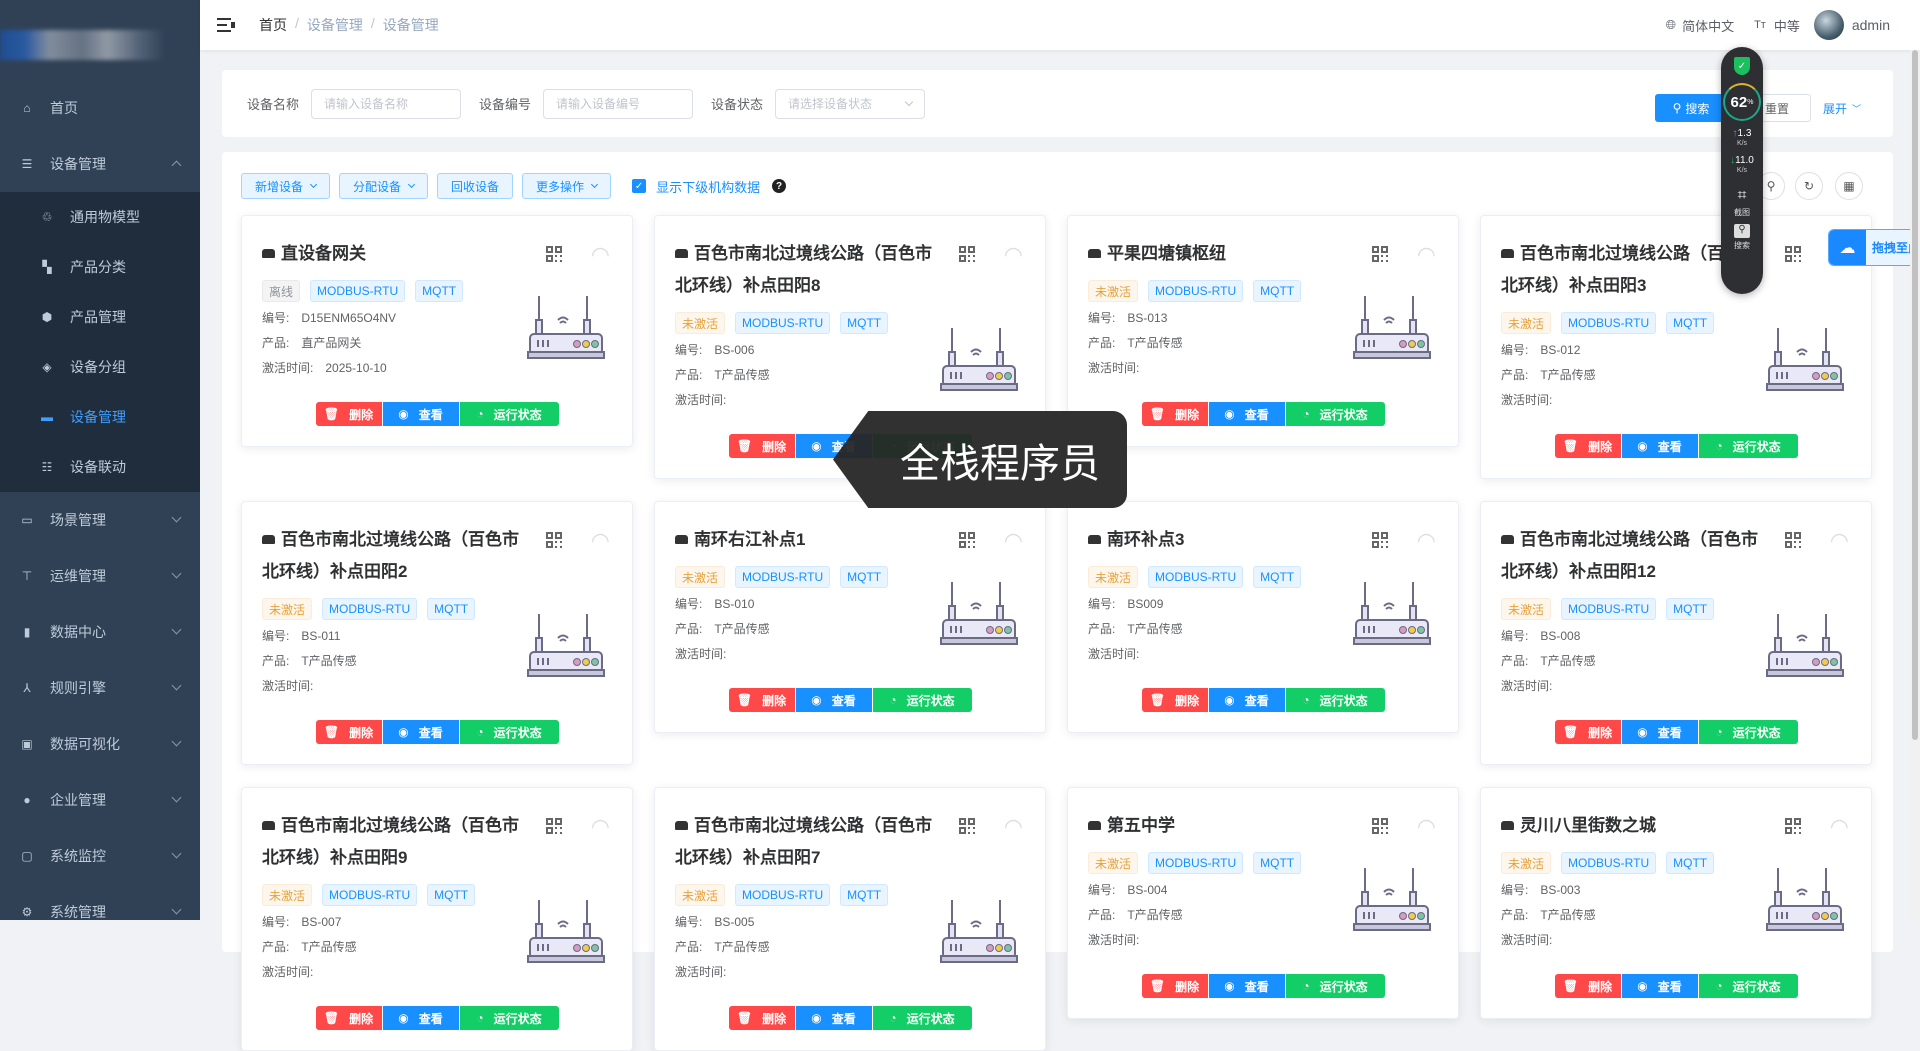 The image size is (1920, 1051). What do you see at coordinates (1809, 186) in the screenshot?
I see `refresh-button: ↻` at bounding box center [1809, 186].